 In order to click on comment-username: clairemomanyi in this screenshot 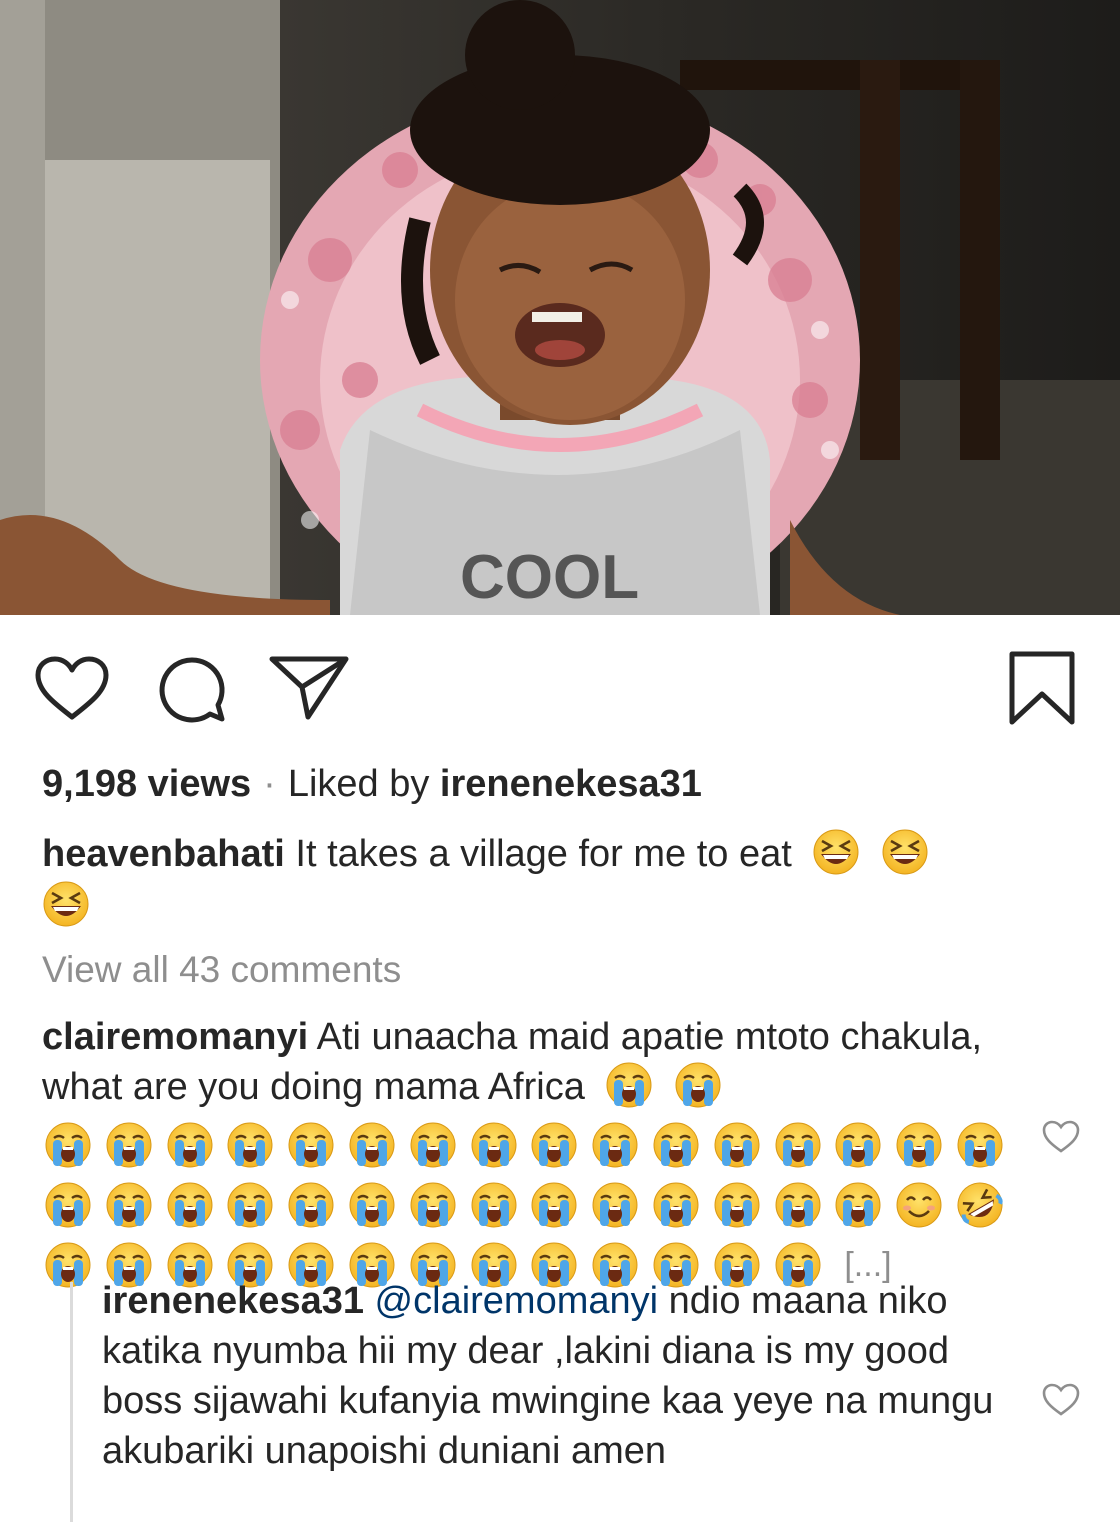, I will do `click(175, 1037)`.